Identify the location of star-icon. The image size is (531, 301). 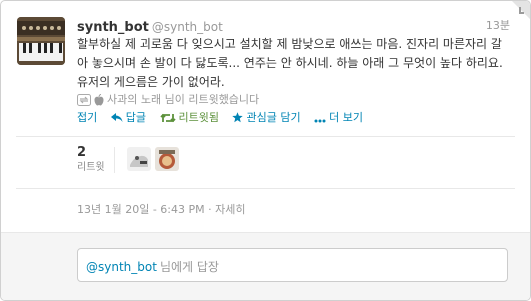
(238, 117).